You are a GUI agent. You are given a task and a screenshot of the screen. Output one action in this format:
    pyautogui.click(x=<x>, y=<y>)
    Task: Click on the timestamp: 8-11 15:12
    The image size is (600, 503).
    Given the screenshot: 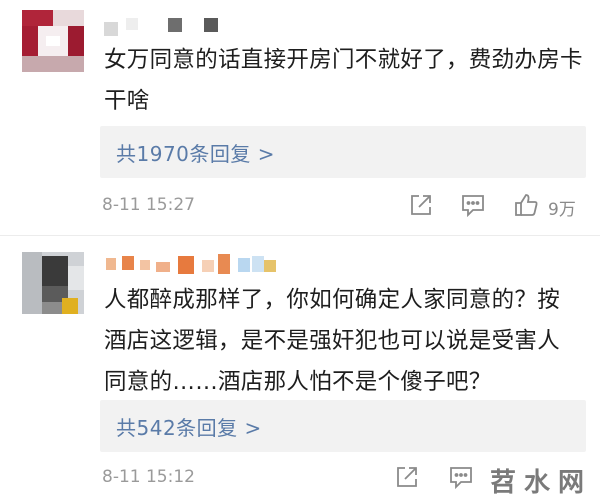 What is the action you would take?
    pyautogui.click(x=148, y=477)
    